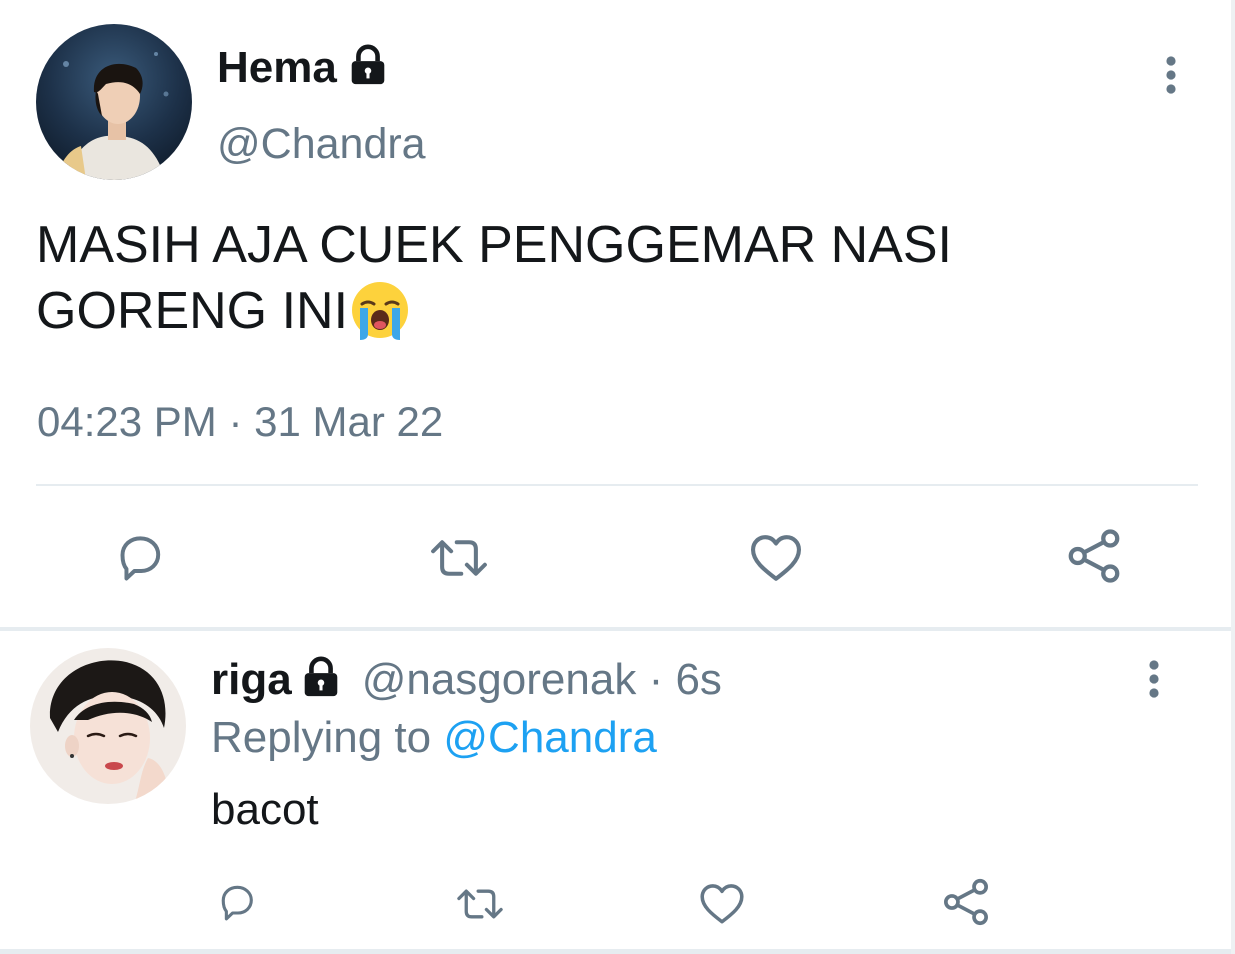 The image size is (1235, 954). I want to click on reply-author-name: riga, so click(251, 679).